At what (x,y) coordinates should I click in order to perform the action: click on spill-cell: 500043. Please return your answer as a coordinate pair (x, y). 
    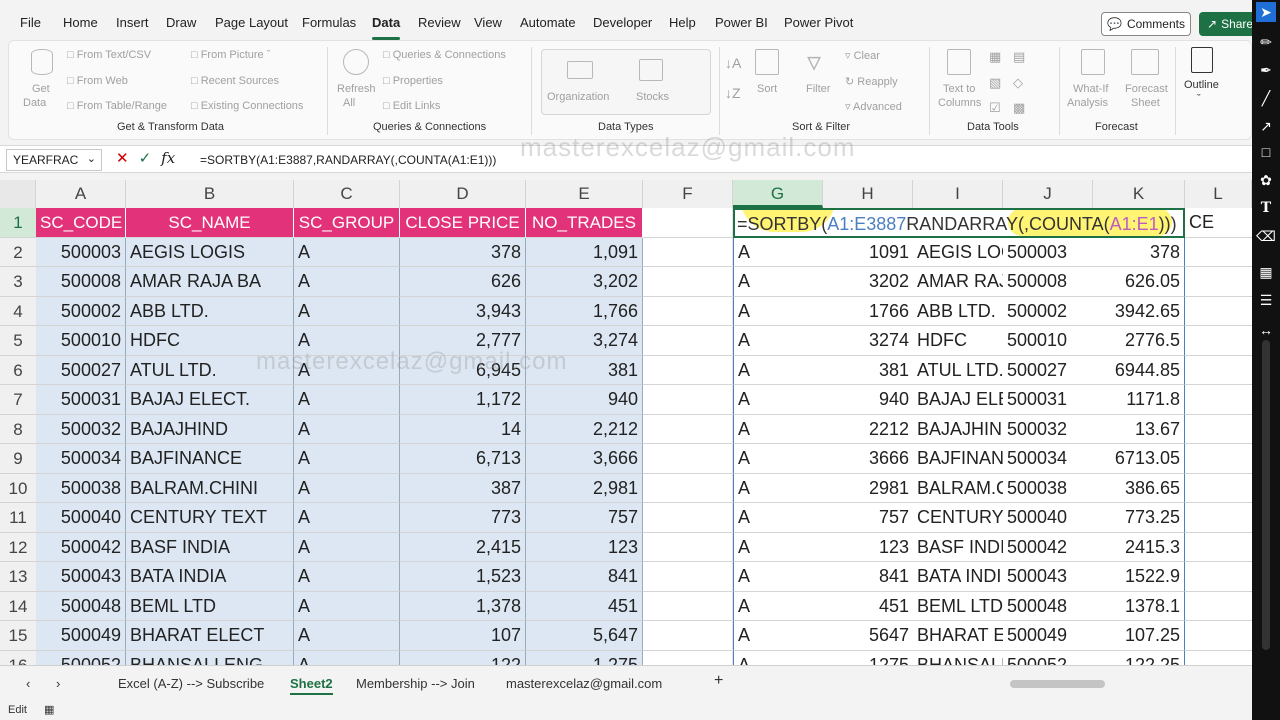
    Looking at the image, I should click on (1048, 577).